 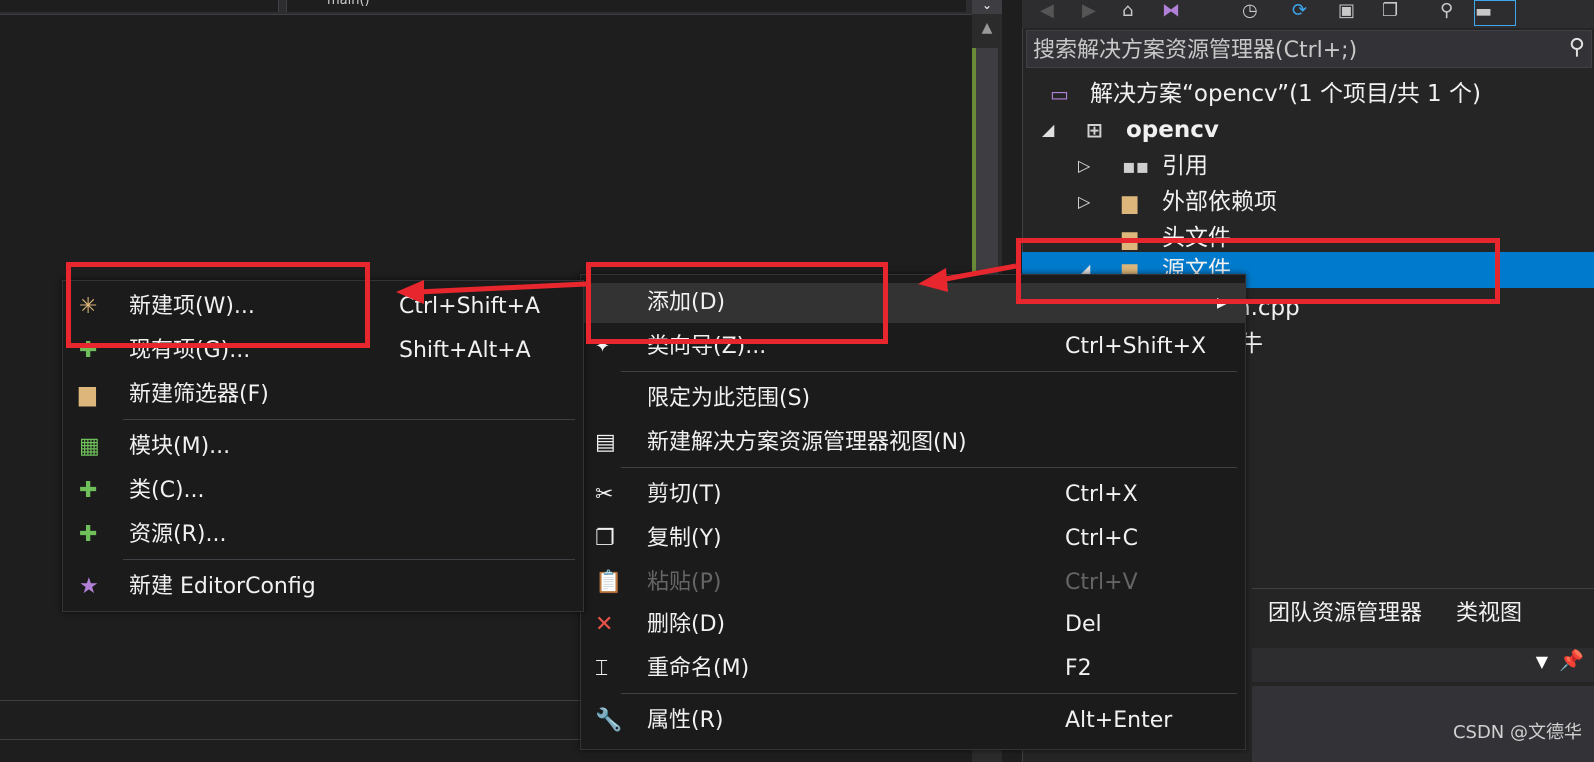 I want to click on annotation-arrows, so click(x=706, y=283).